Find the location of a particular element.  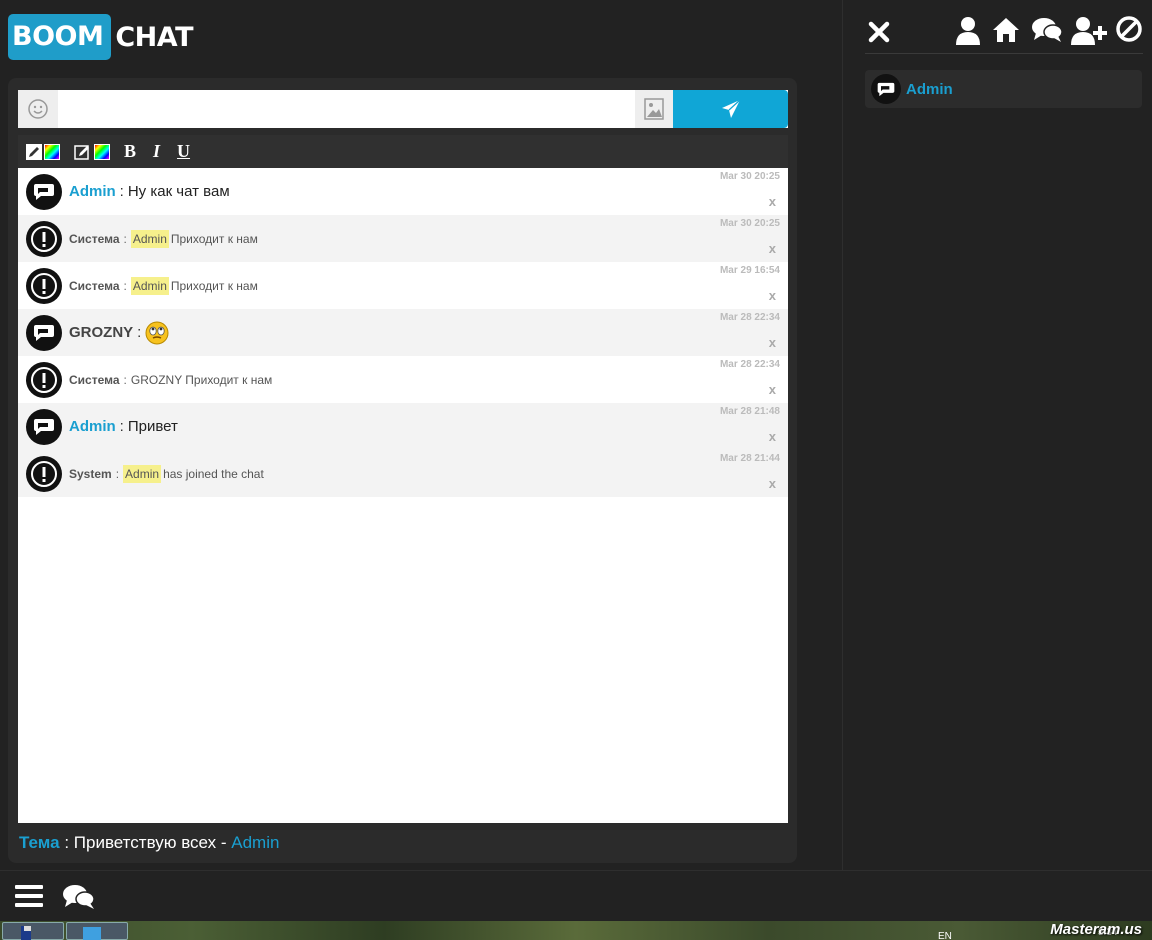

emoji-button is located at coordinates (38, 109).